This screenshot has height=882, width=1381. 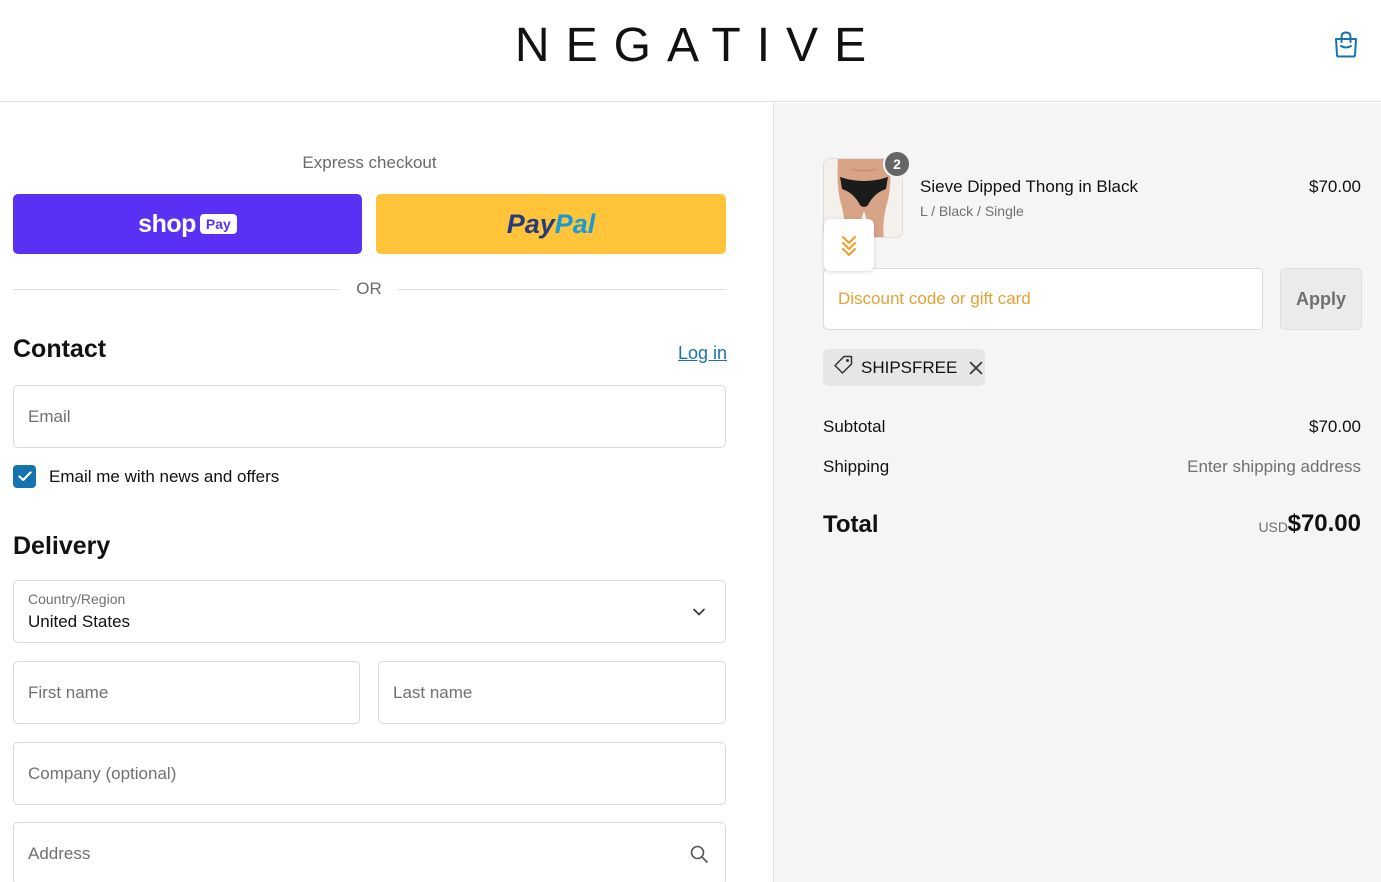 I want to click on divider-line-left, so click(x=176, y=289).